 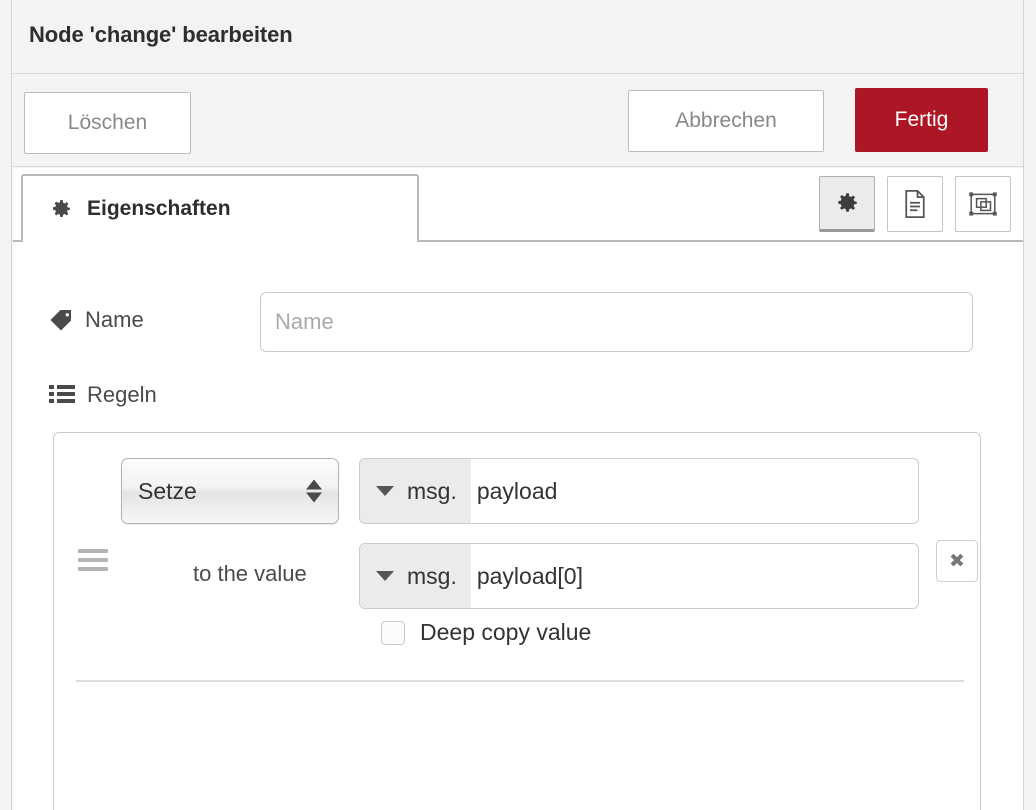 What do you see at coordinates (93, 560) in the screenshot?
I see `drag-handle-icon` at bounding box center [93, 560].